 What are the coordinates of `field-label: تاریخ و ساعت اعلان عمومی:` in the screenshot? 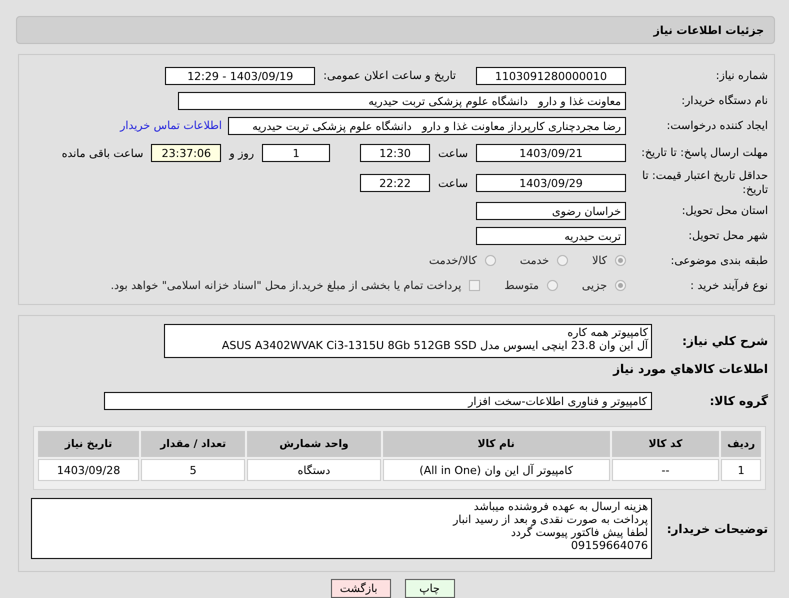 It's located at (389, 75).